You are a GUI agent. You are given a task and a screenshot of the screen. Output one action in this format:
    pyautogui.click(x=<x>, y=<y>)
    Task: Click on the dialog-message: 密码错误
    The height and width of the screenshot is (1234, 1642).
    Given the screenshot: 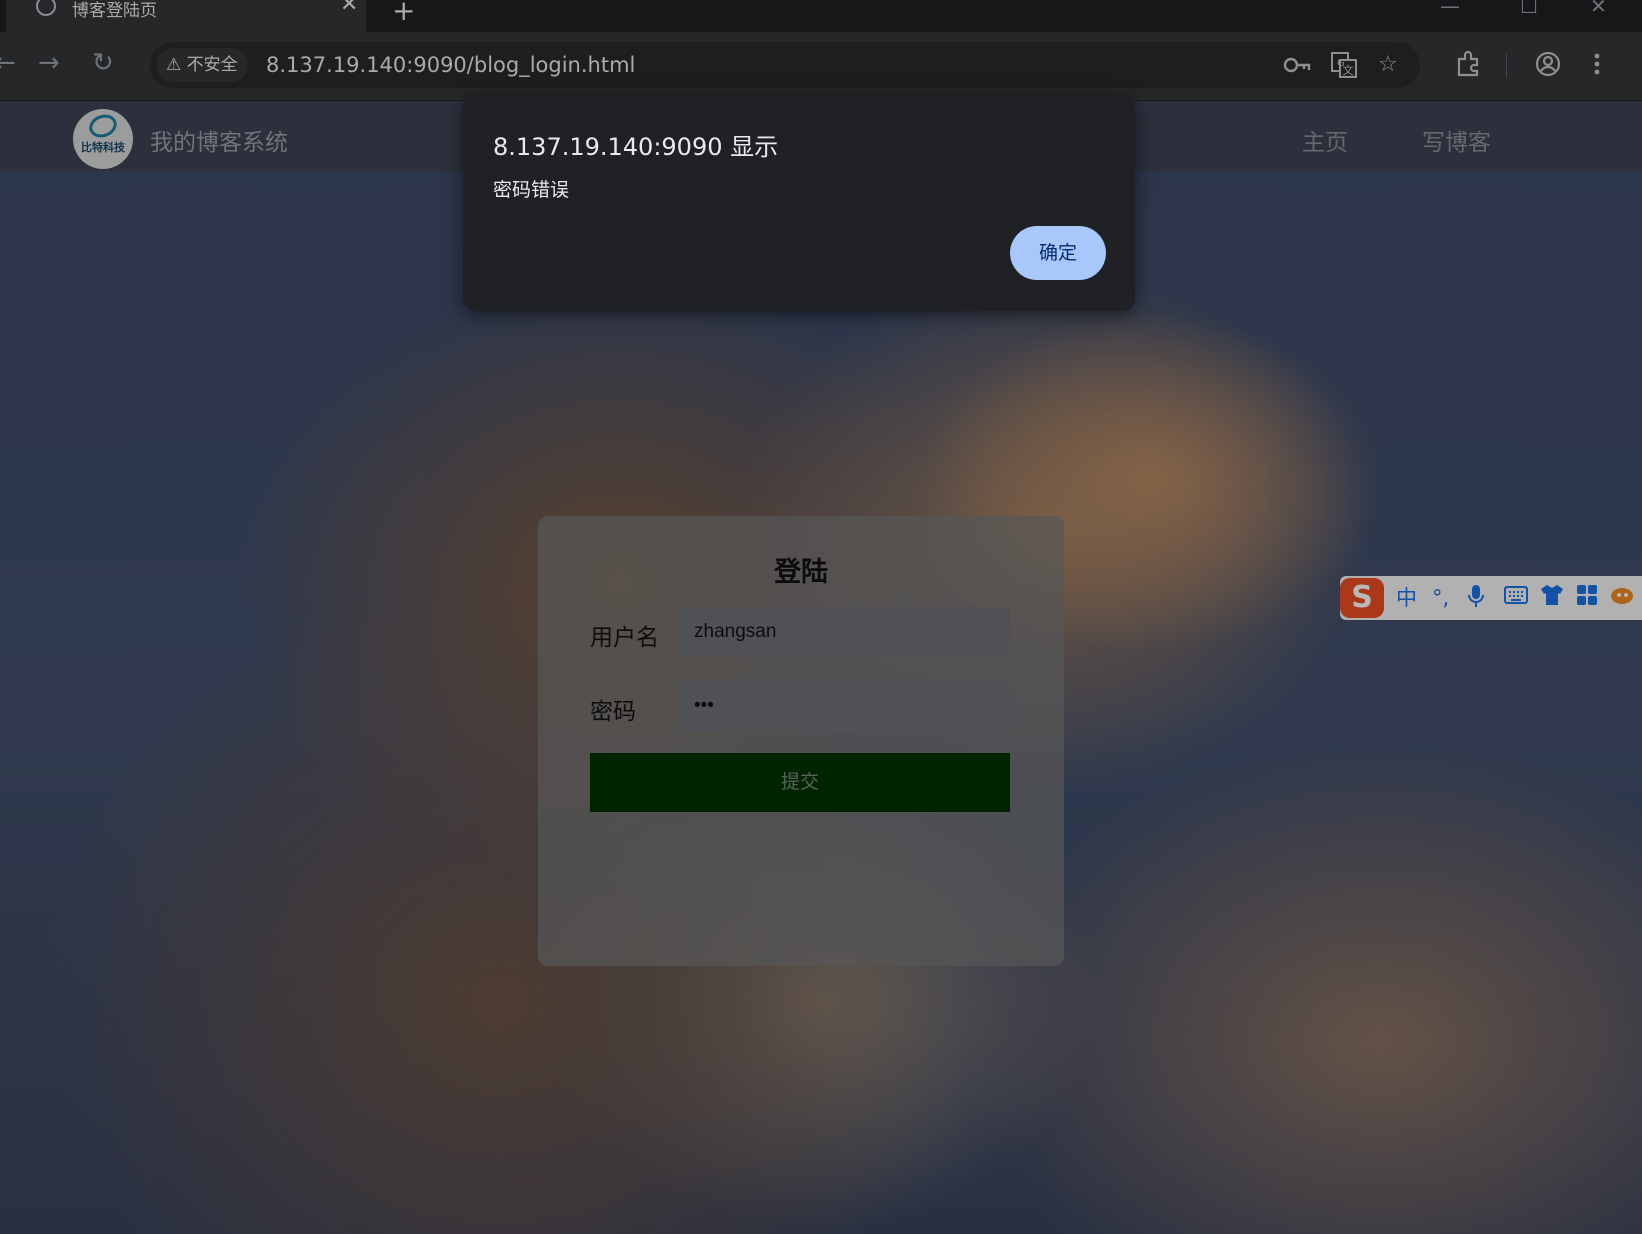 What is the action you would take?
    pyautogui.click(x=531, y=190)
    